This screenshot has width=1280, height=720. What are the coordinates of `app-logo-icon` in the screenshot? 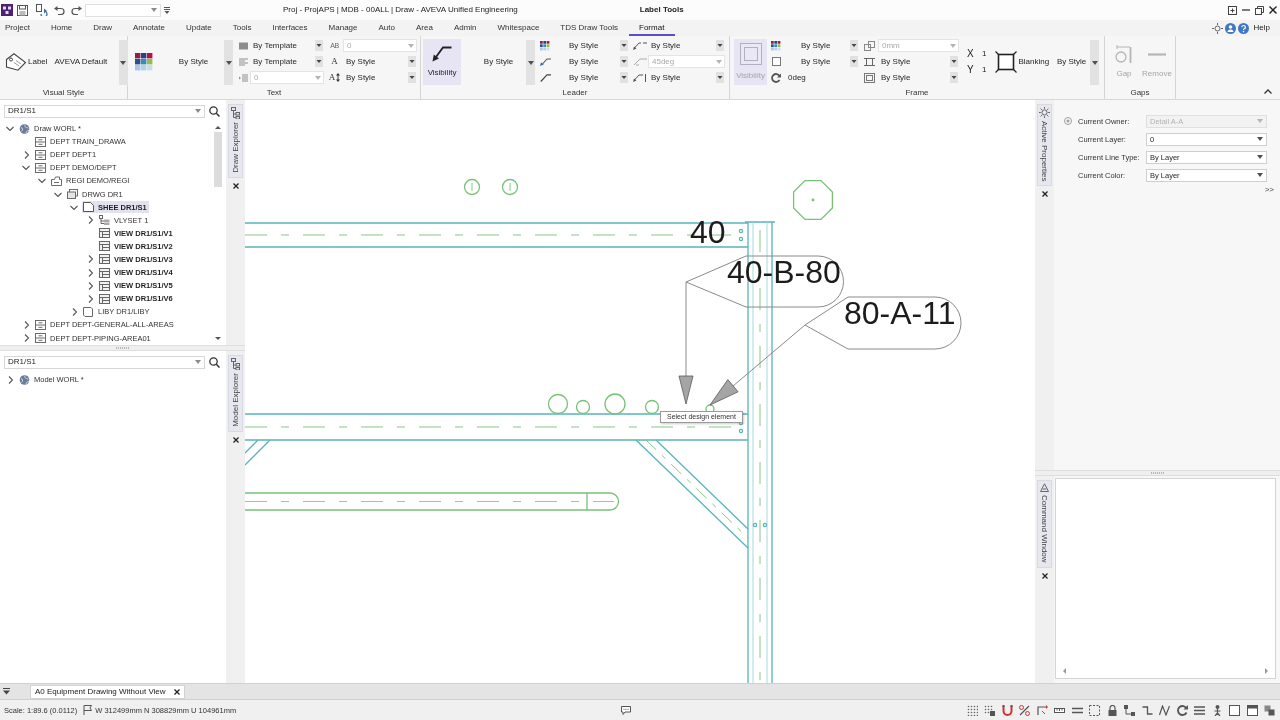 It's located at (7, 10).